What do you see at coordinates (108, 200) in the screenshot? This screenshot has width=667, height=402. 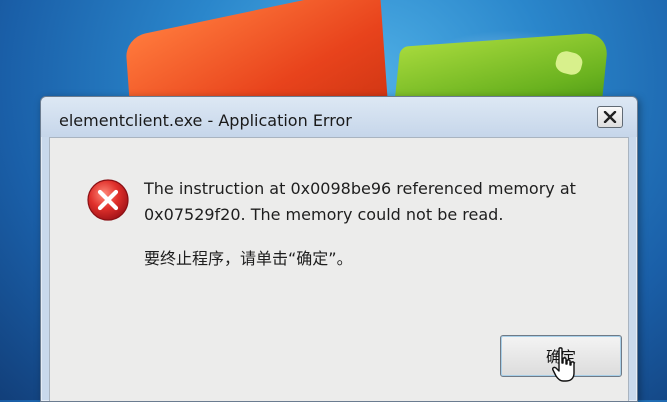 I see `error-icon` at bounding box center [108, 200].